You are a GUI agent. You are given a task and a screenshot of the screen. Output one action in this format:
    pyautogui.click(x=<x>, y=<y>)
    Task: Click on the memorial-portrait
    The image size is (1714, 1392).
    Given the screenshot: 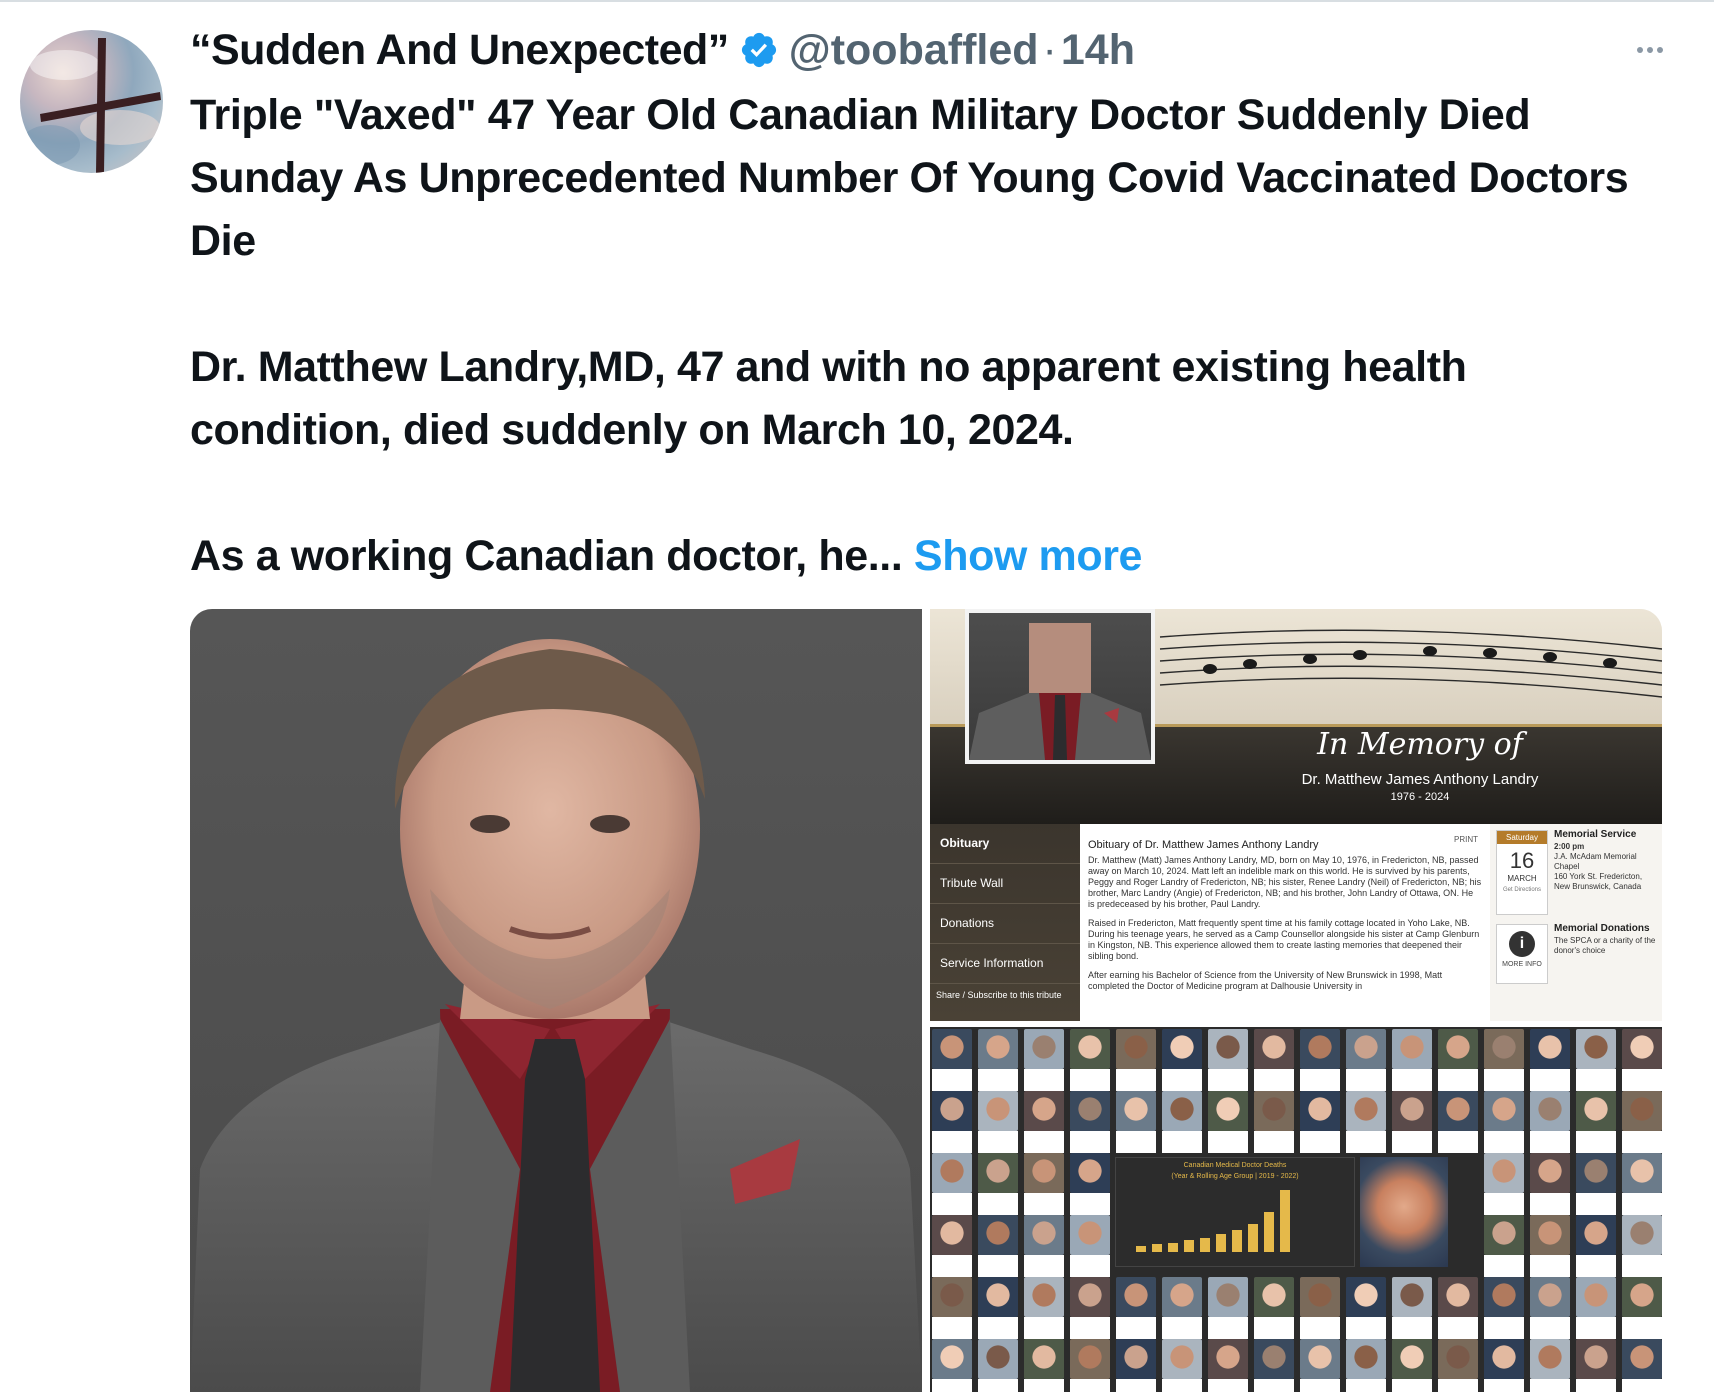 What is the action you would take?
    pyautogui.click(x=1060, y=686)
    